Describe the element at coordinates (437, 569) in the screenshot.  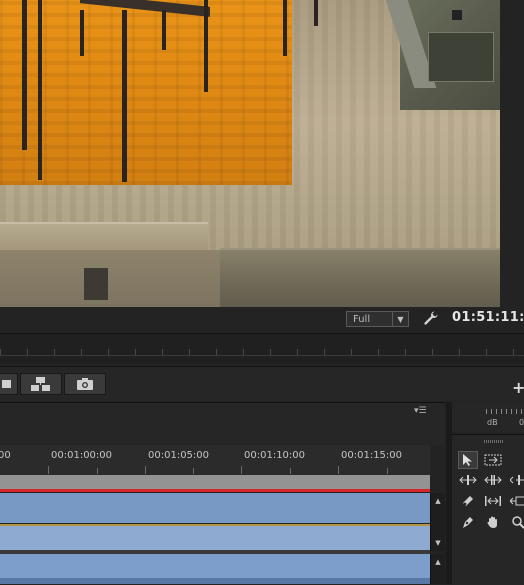
I see `timeline-vertical-scrollbar: ▲` at that location.